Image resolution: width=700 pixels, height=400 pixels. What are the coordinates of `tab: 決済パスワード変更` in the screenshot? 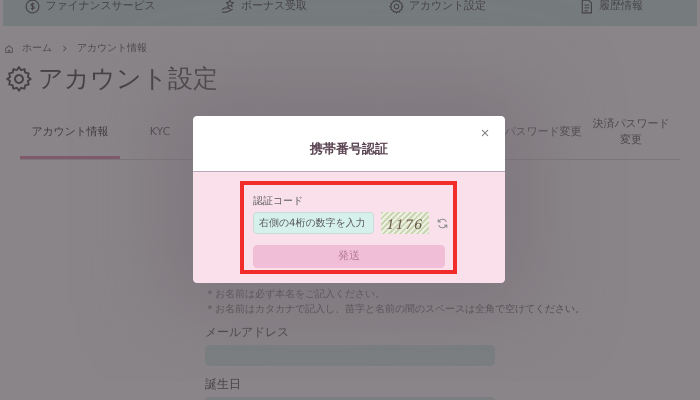 It's located at (631, 133).